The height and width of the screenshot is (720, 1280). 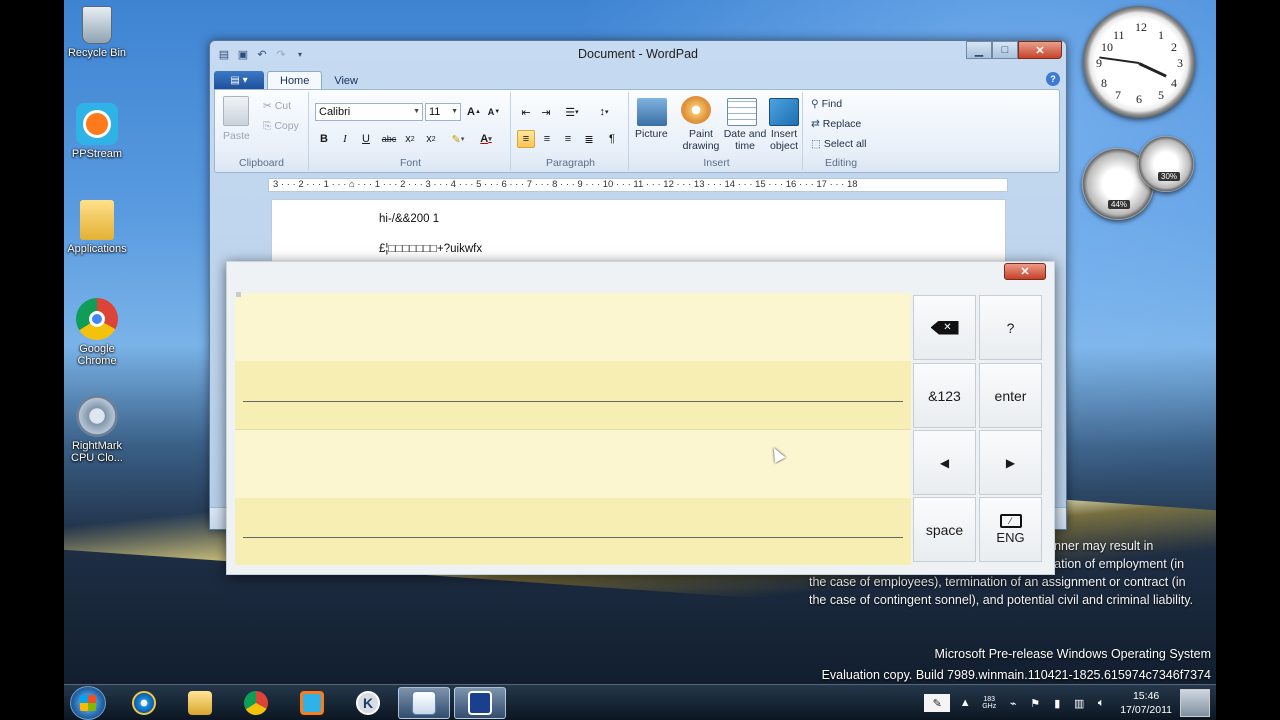 I want to click on maximize-button: □, so click(x=1005, y=50).